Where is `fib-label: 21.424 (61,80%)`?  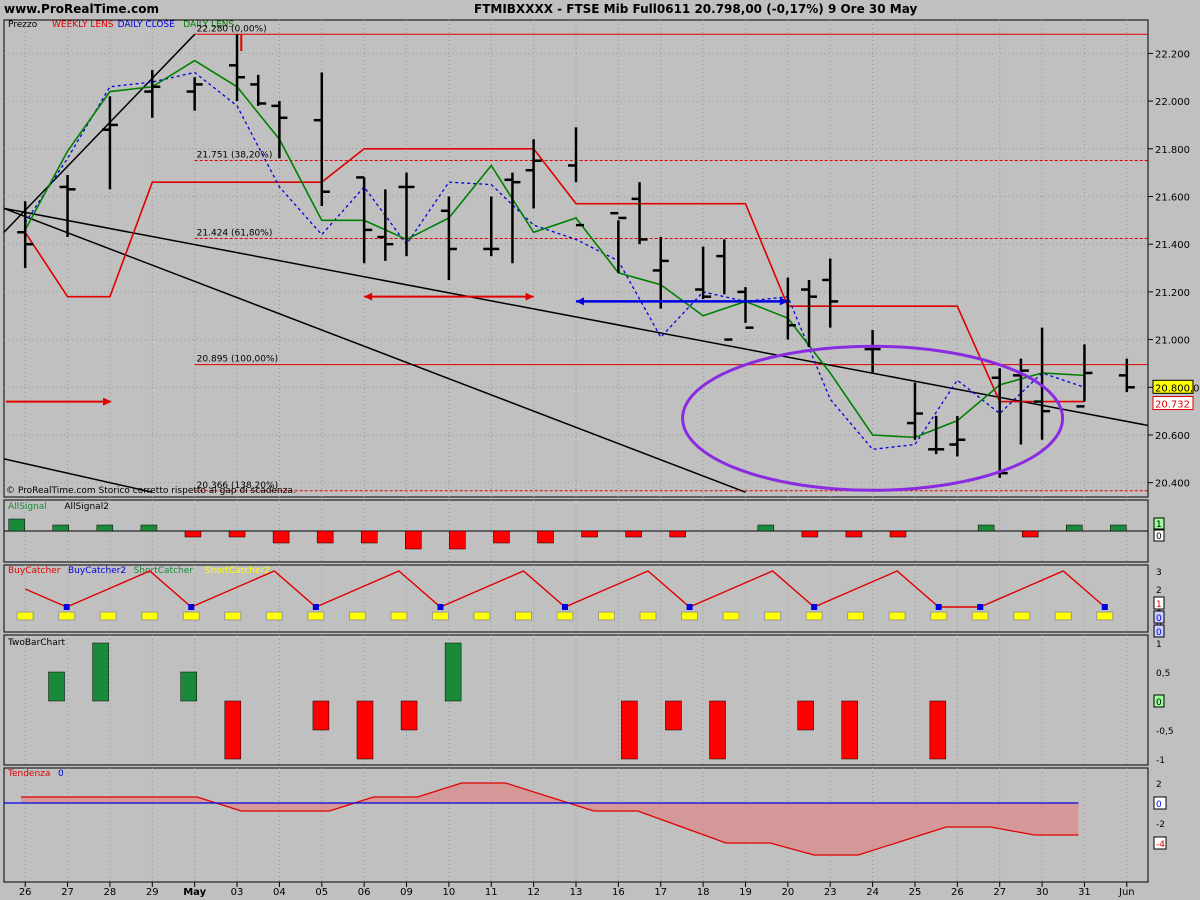 fib-label: 21.424 (61,80%) is located at coordinates (235, 233).